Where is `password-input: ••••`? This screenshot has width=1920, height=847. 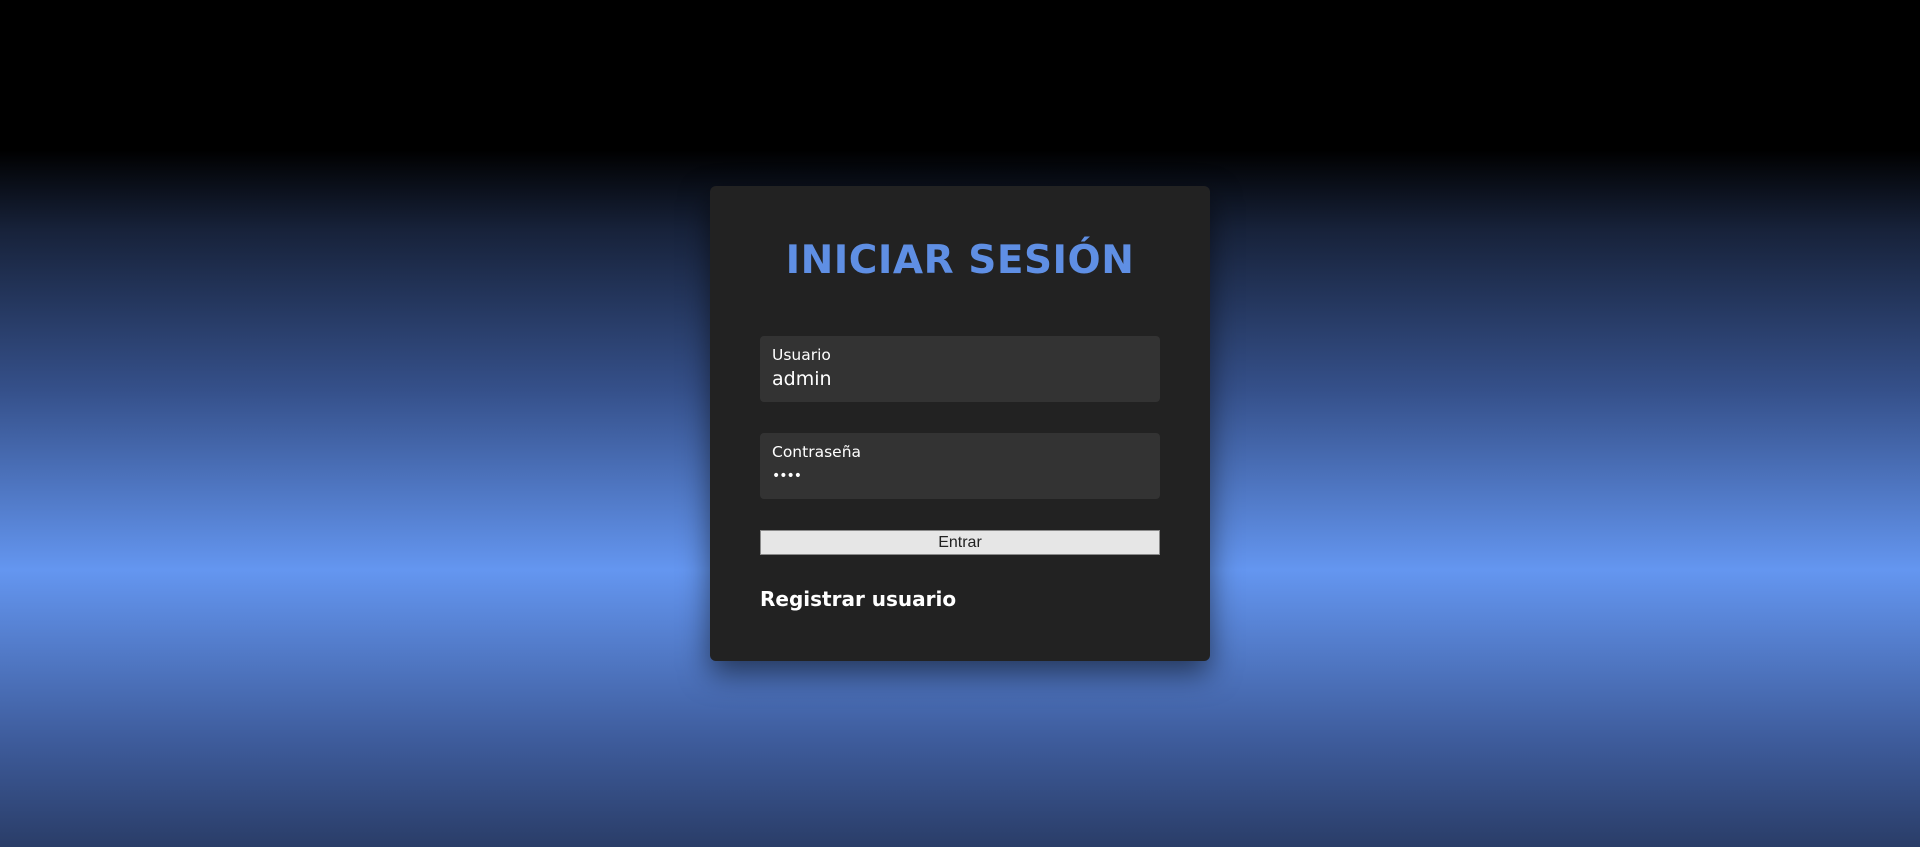 password-input: •••• is located at coordinates (960, 476).